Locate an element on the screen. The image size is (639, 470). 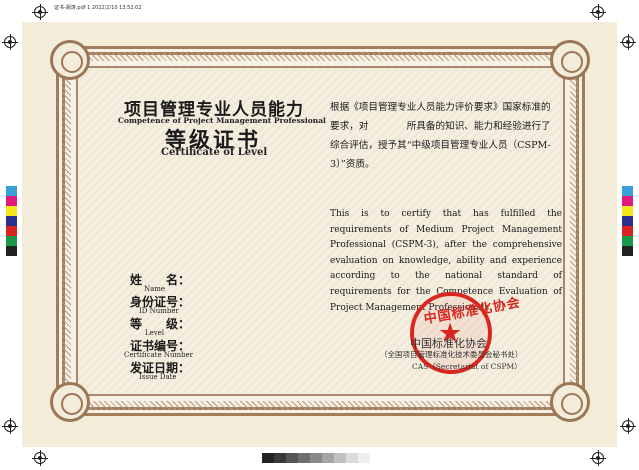
file-header: 证书-胡涛.pdf 1 2022/2/10 13:52:02 is located at coordinates (98, 8).